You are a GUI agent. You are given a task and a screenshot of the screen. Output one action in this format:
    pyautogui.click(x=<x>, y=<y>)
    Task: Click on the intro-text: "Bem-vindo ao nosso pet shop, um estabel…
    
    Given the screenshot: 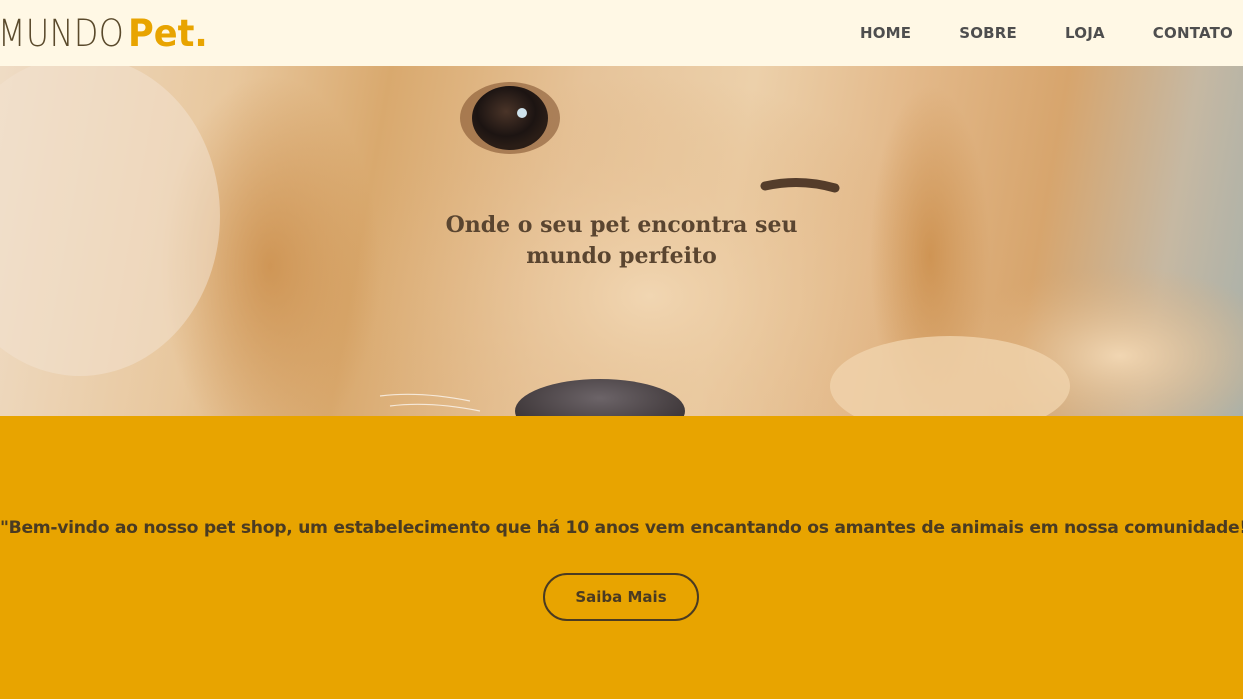 What is the action you would take?
    pyautogui.click(x=621, y=528)
    